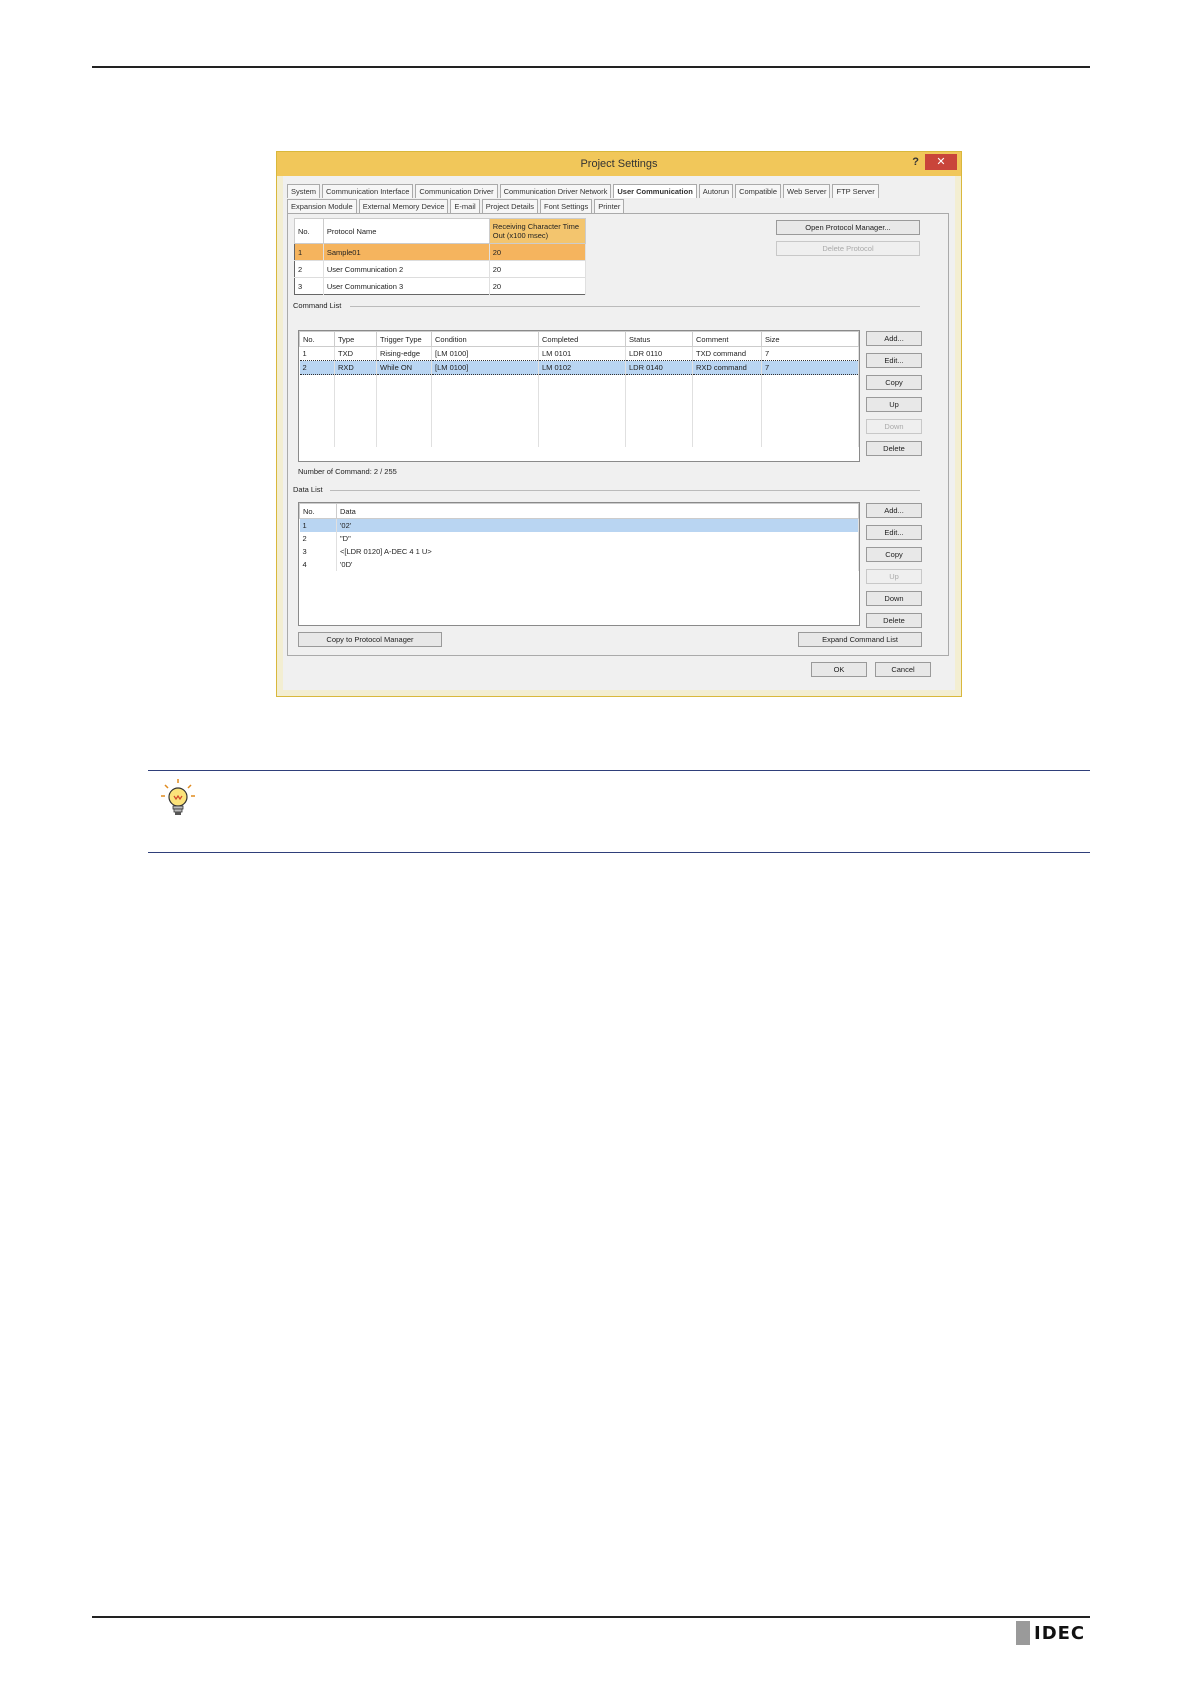  Describe the element at coordinates (579, 525) in the screenshot. I see `table-row: 1 '02'` at that location.